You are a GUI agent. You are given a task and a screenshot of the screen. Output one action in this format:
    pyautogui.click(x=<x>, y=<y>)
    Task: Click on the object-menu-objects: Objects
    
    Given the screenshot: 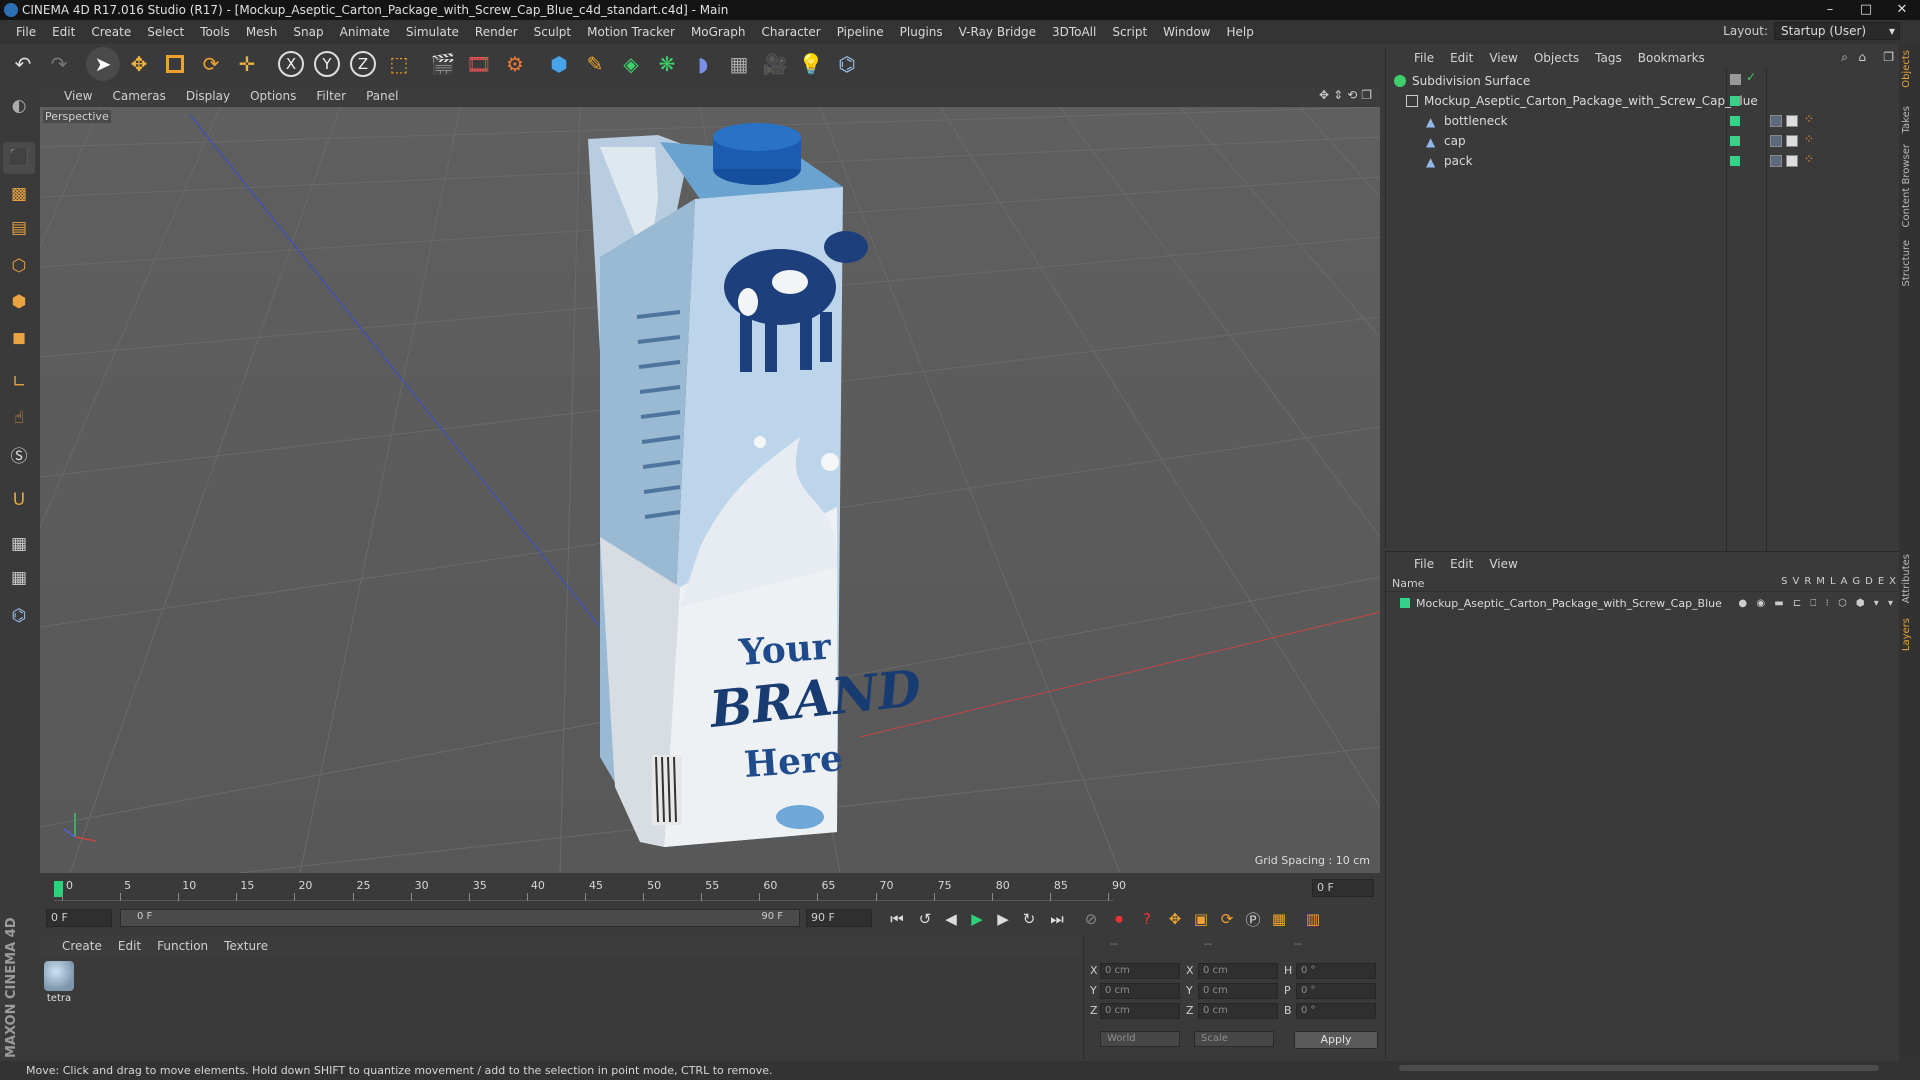 What is the action you would take?
    pyautogui.click(x=1556, y=58)
    